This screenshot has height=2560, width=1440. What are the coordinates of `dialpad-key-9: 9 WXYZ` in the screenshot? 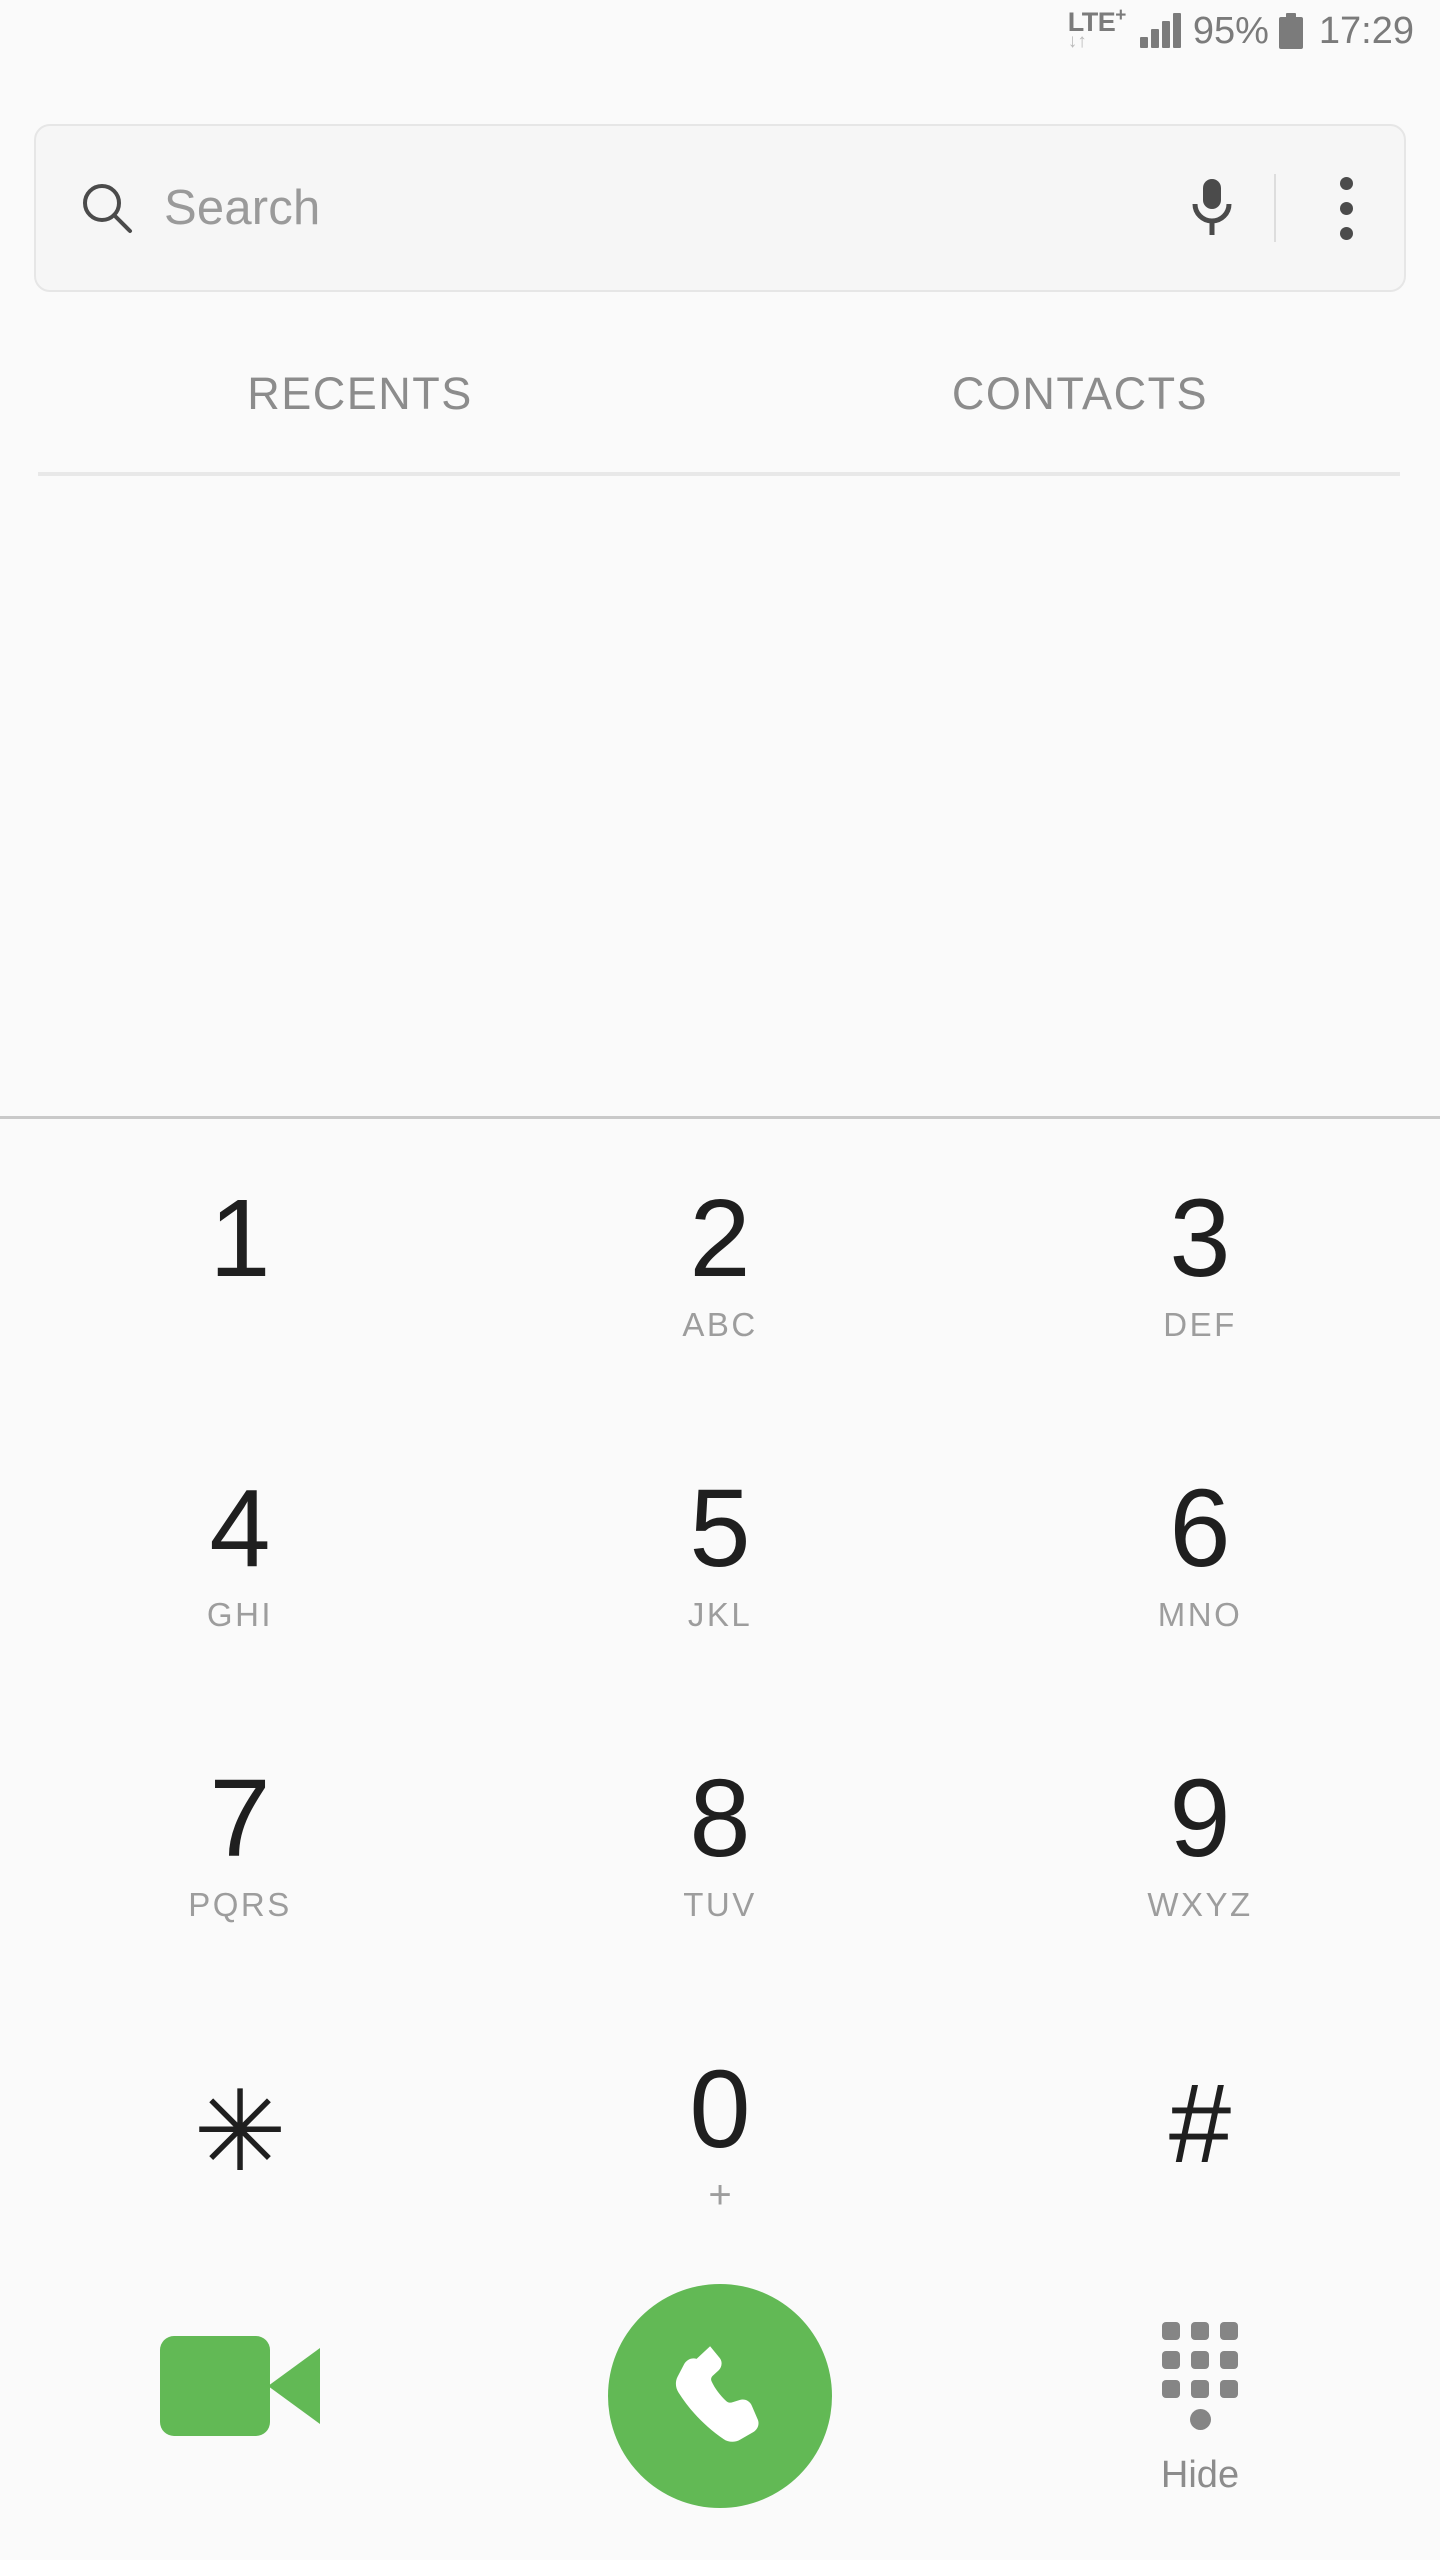 It's located at (1200, 1844).